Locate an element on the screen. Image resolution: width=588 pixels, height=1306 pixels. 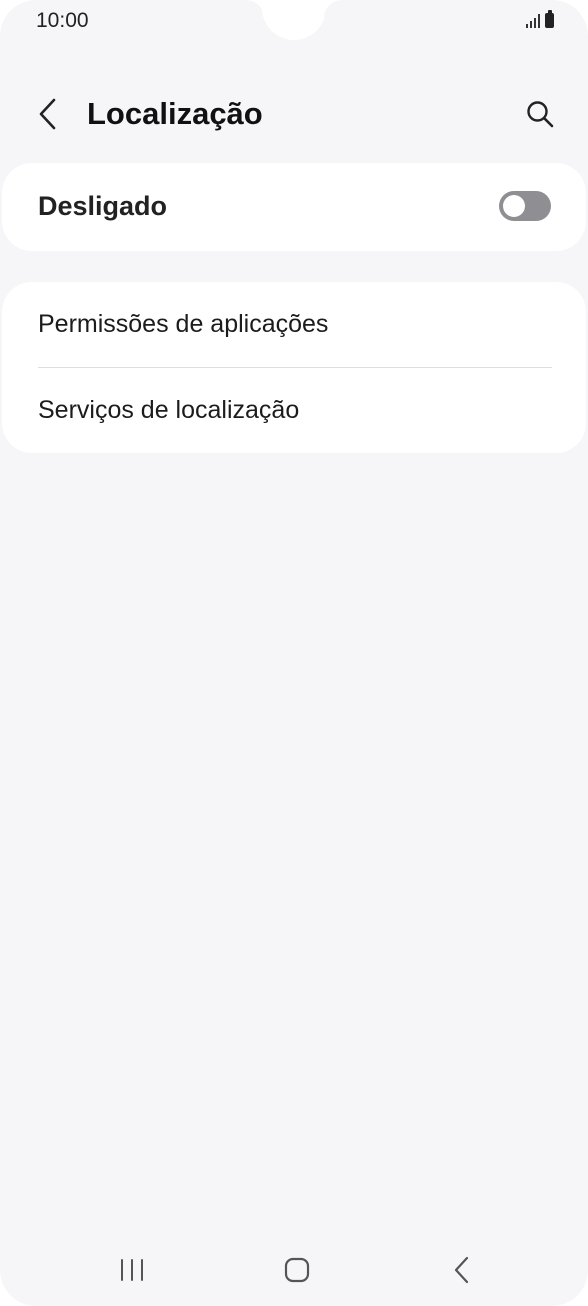
navigation-bar is located at coordinates (294, 1271).